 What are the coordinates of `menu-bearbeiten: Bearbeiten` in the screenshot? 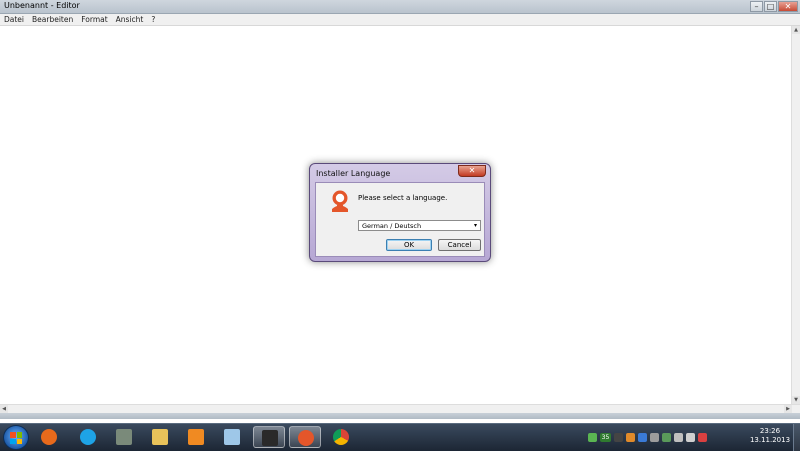 It's located at (52, 19).